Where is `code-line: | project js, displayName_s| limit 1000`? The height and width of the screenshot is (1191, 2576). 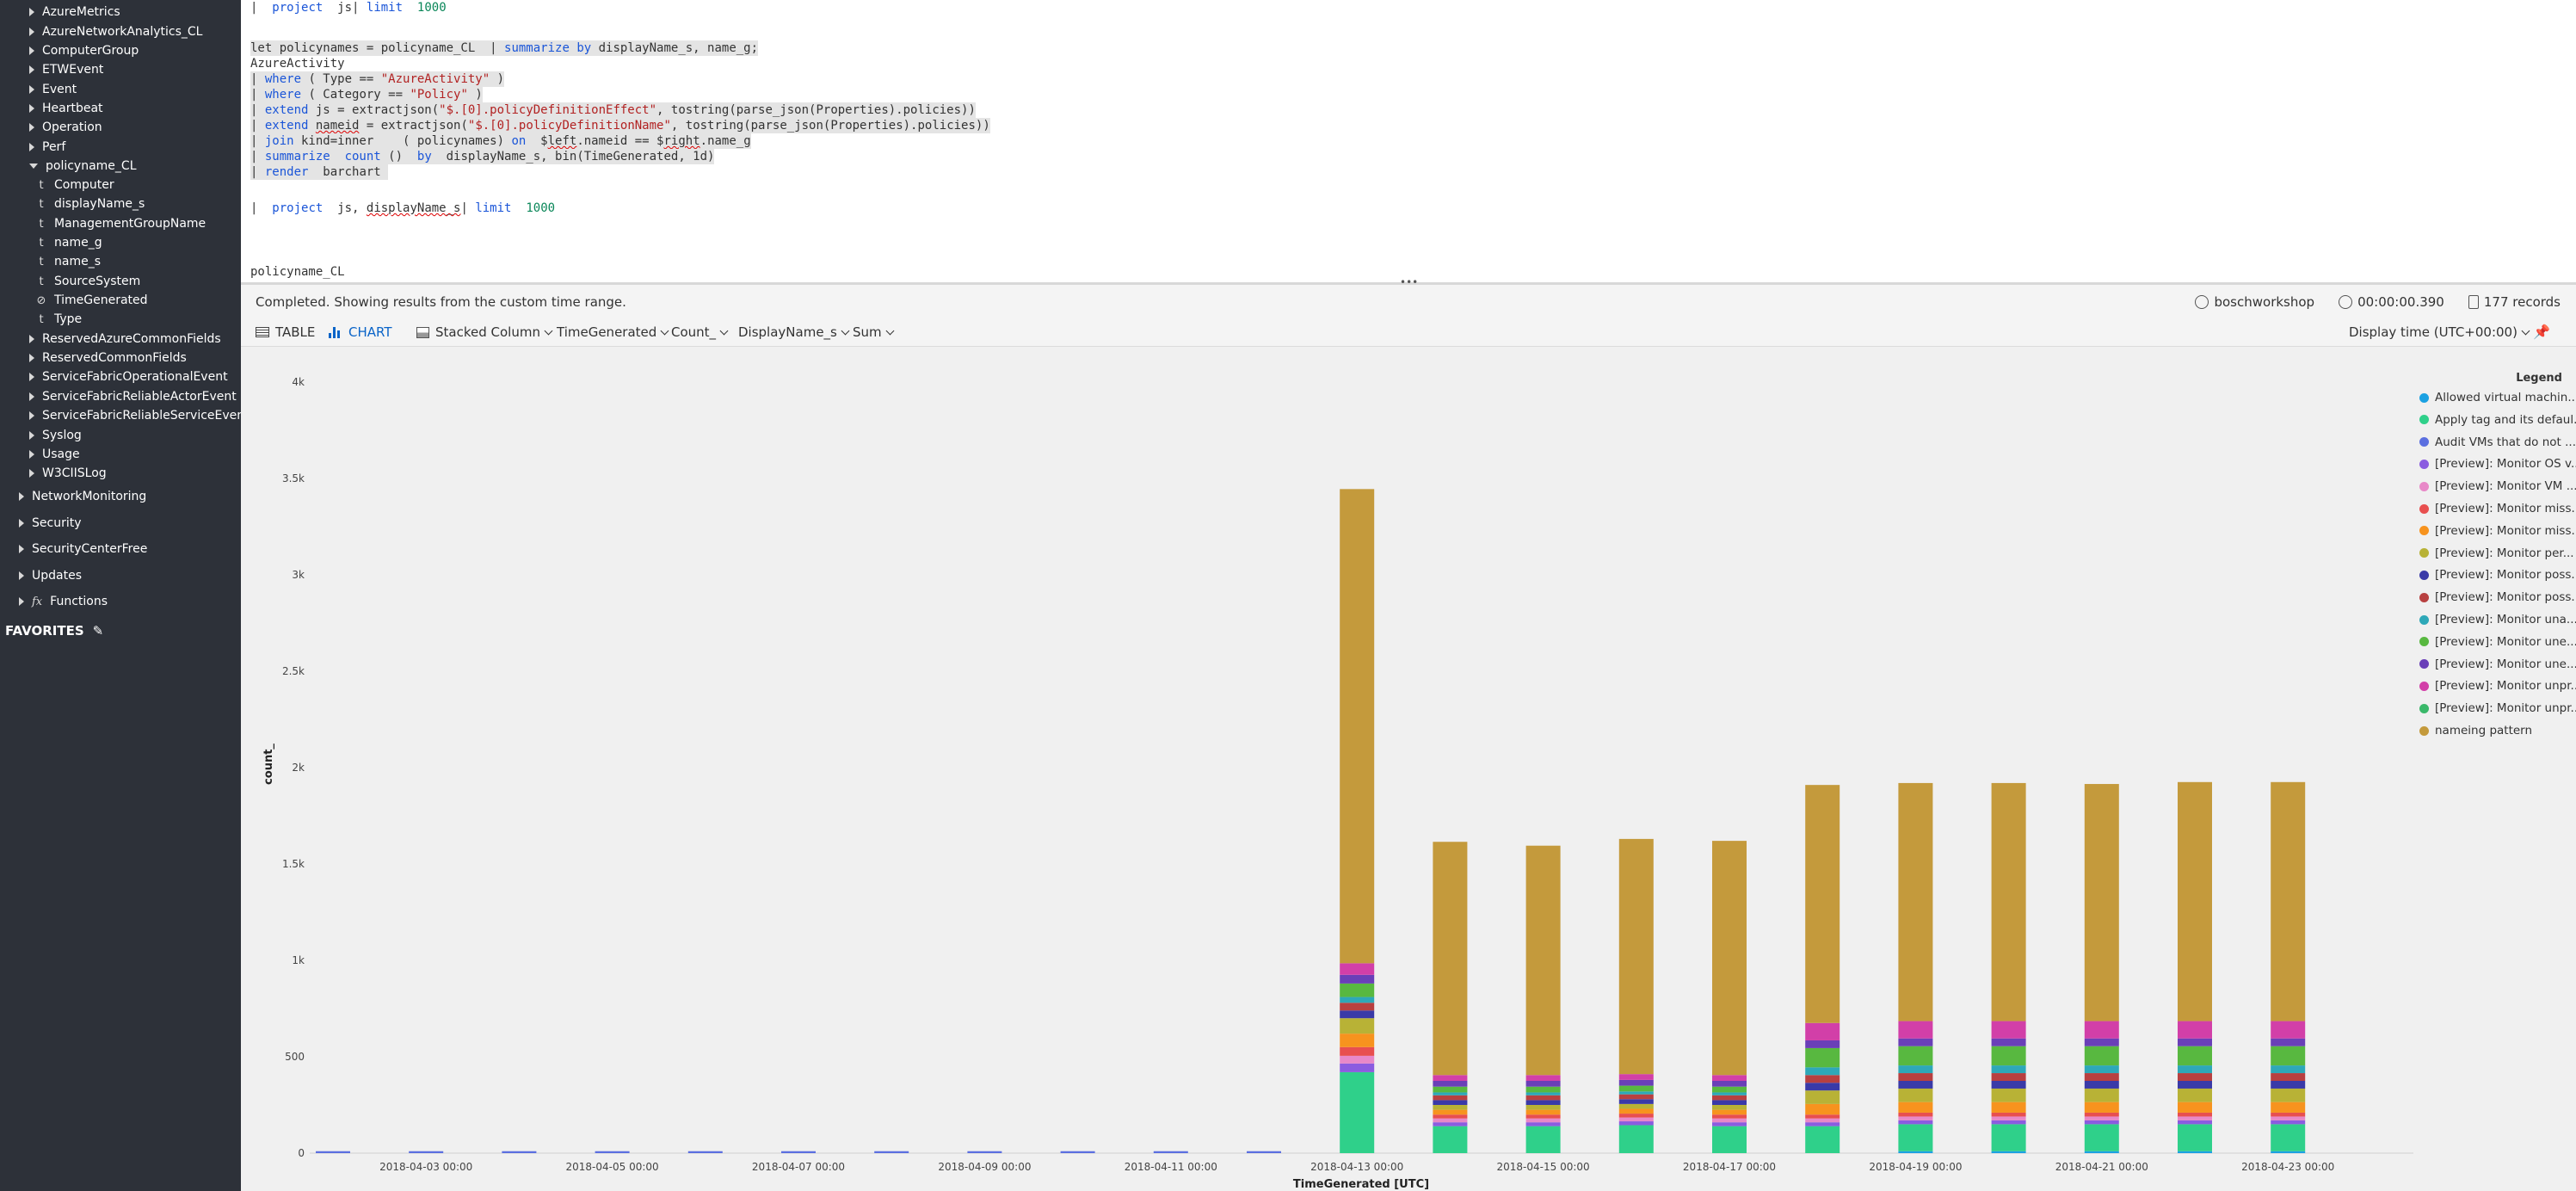 code-line: | project js, displayName_s| limit 1000 is located at coordinates (402, 208).